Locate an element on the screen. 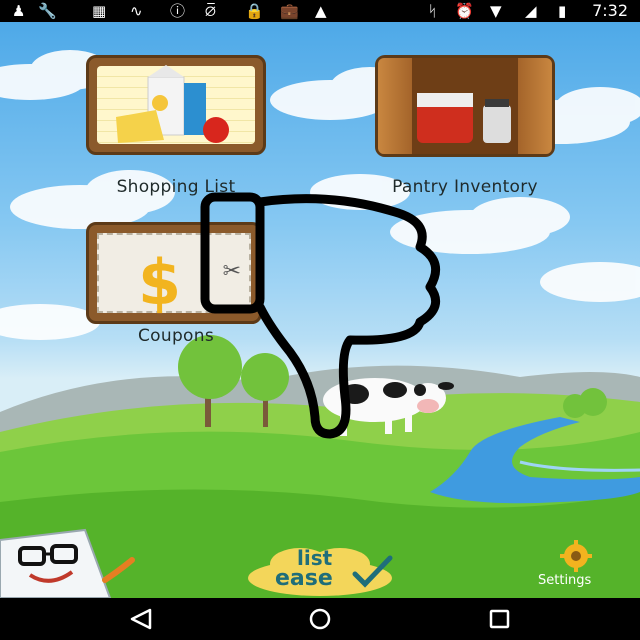 Image resolution: width=640 pixels, height=640 pixels. alarm-icon: ⏰ is located at coordinates (464, 11).